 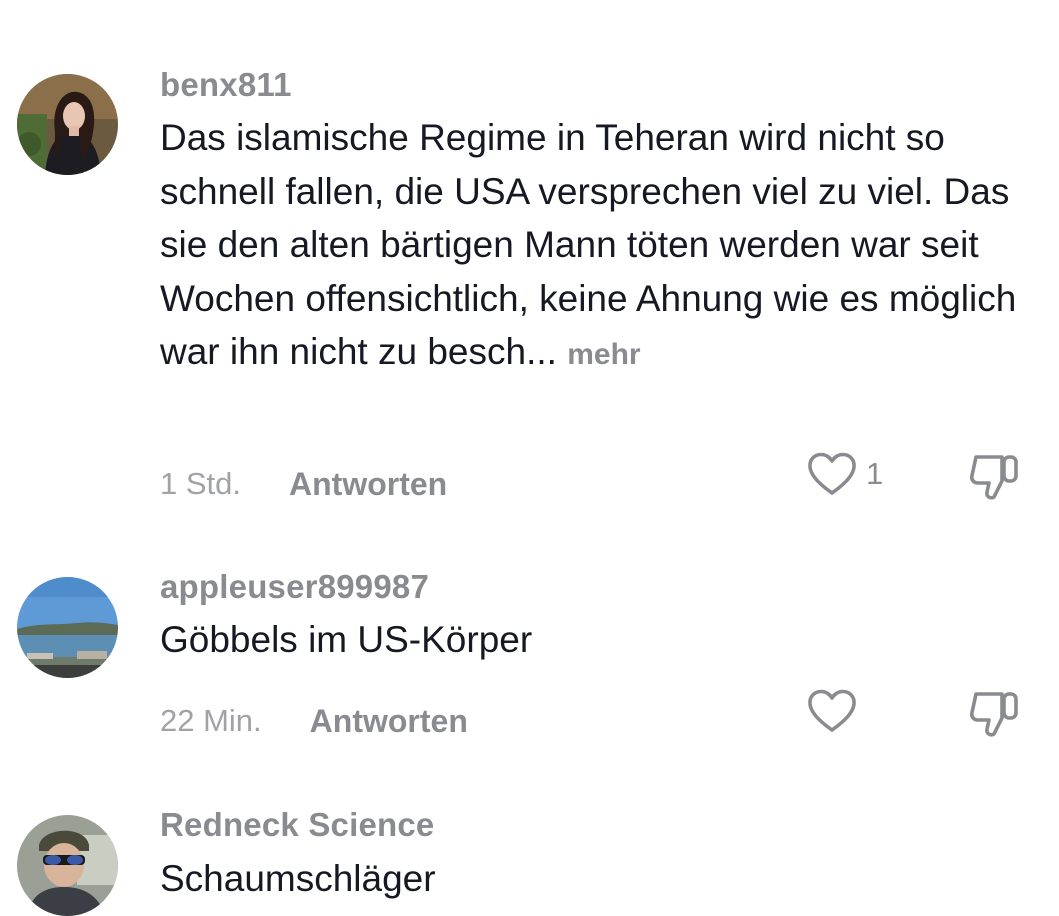 I want to click on comment-meta: 1 Std. Antworten, so click(x=303, y=484).